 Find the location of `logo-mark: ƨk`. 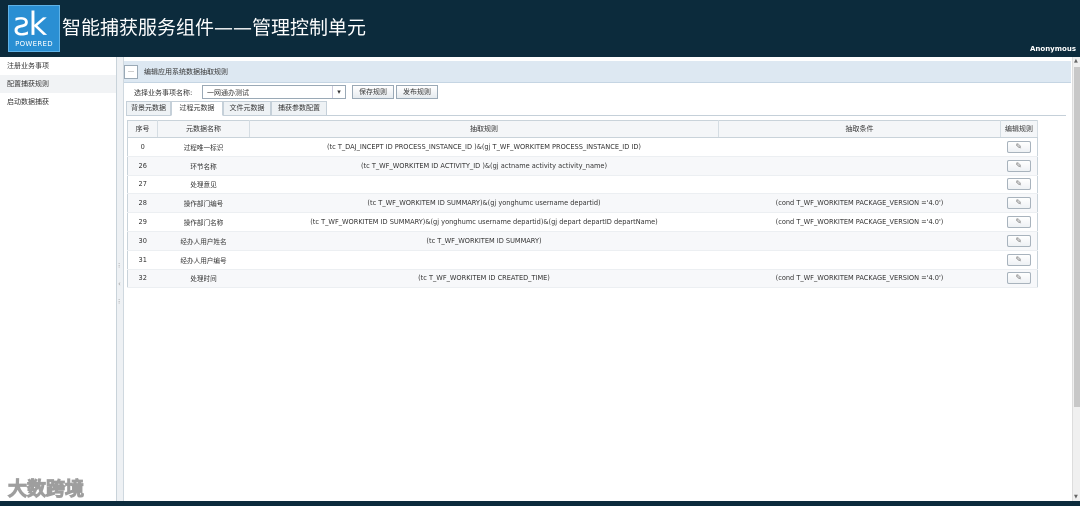

logo-mark: ƨk is located at coordinates (30, 24).